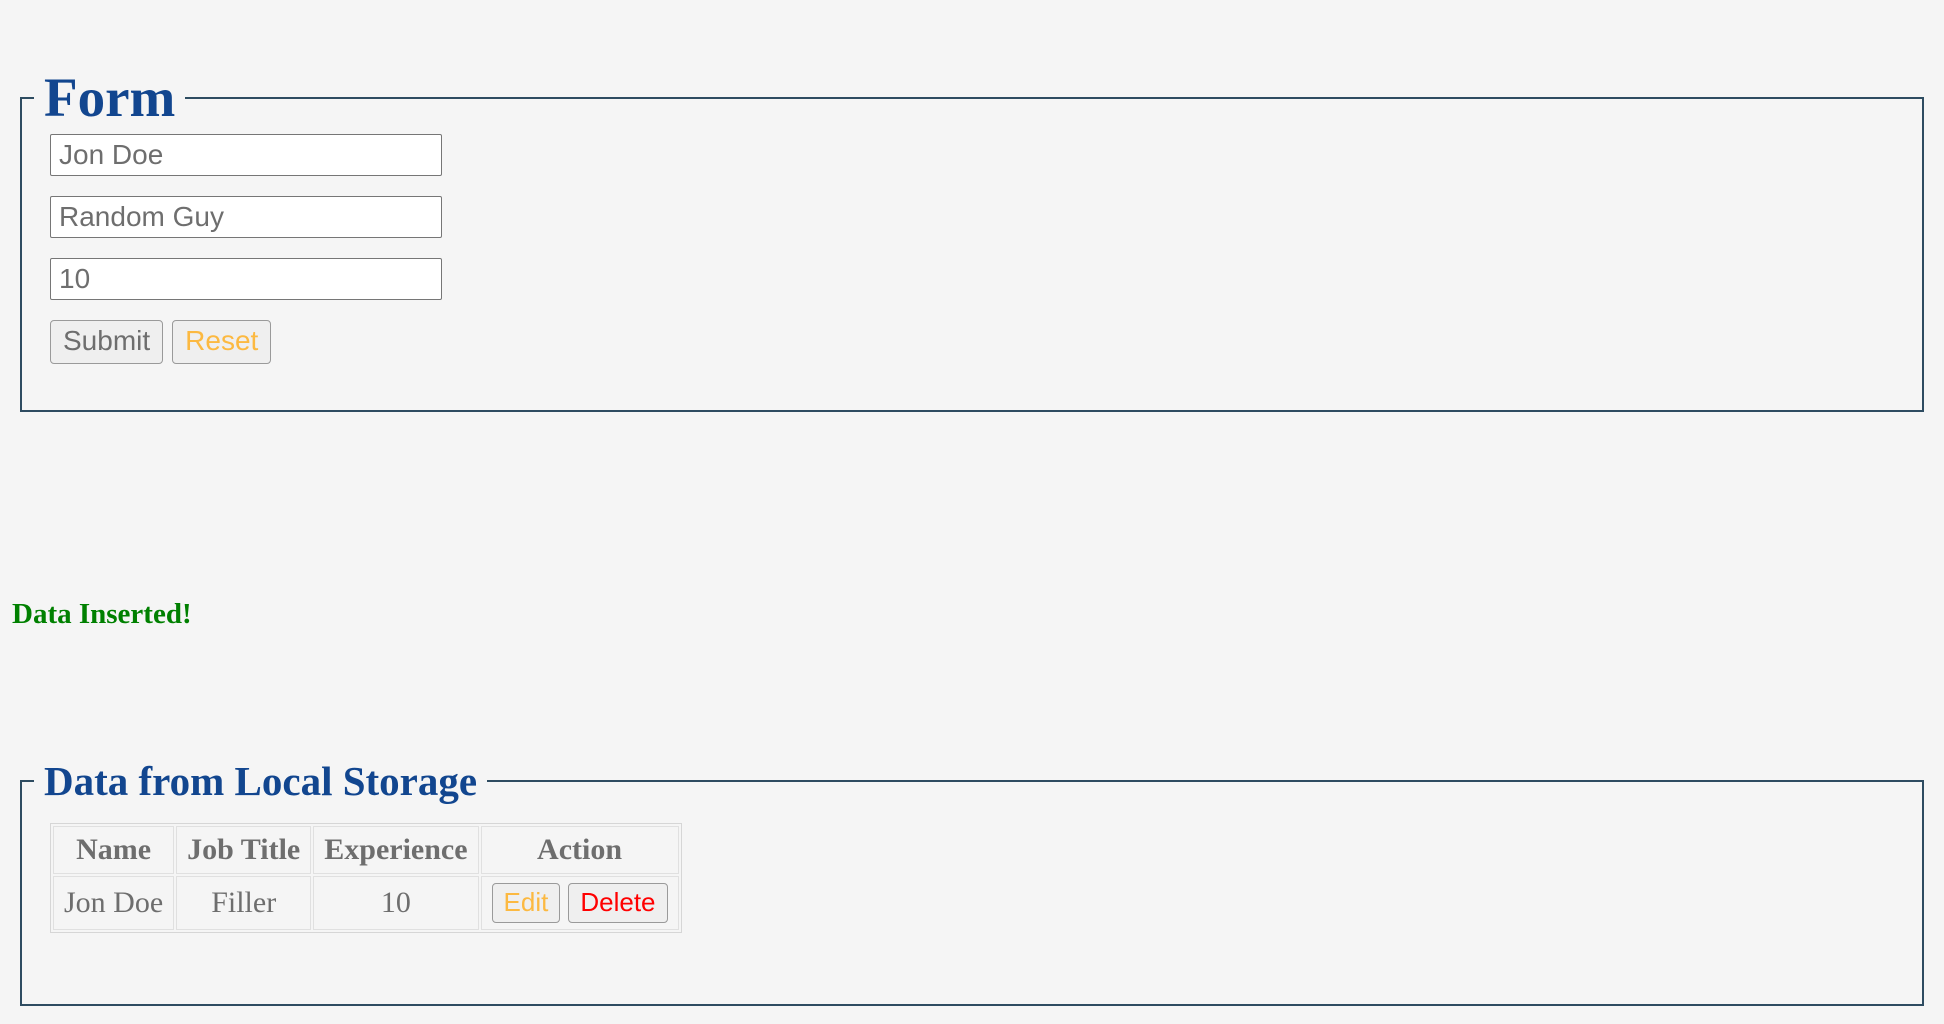  I want to click on experience-field-row, so click(246, 279).